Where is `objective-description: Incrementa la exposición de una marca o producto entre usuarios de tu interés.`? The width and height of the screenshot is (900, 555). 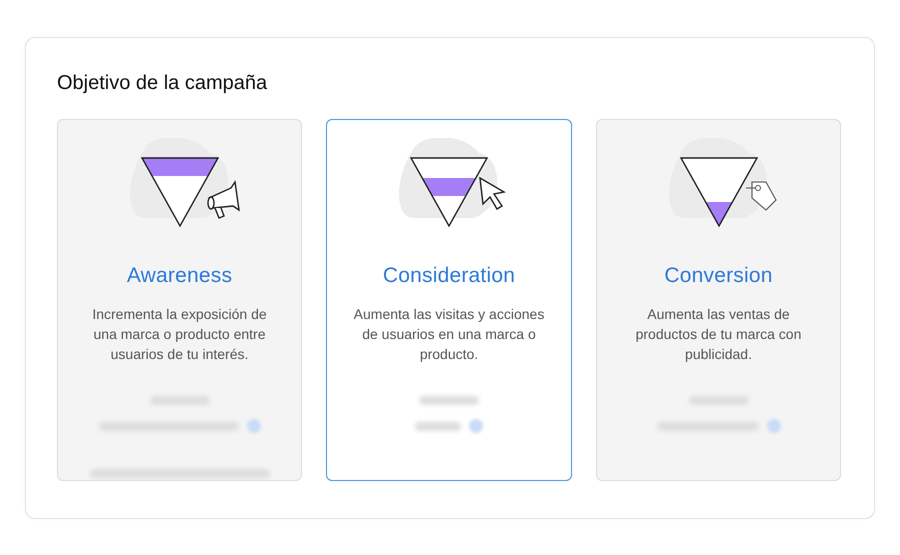 objective-description: Incrementa la exposición de una marca o producto entre usuarios de tu interés. is located at coordinates (179, 334).